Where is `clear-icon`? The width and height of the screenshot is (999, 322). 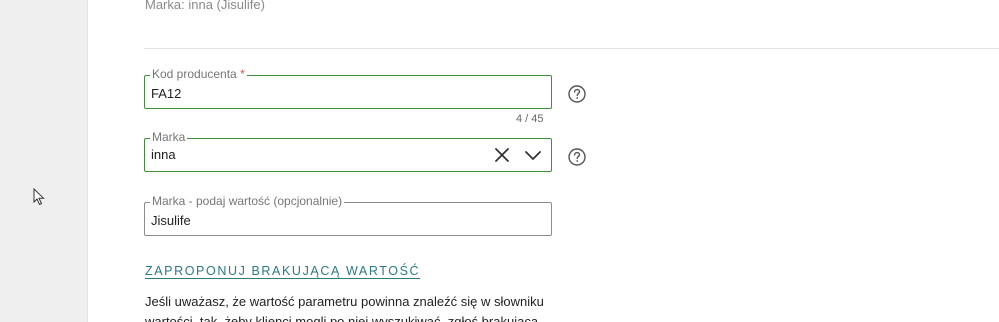
clear-icon is located at coordinates (502, 155).